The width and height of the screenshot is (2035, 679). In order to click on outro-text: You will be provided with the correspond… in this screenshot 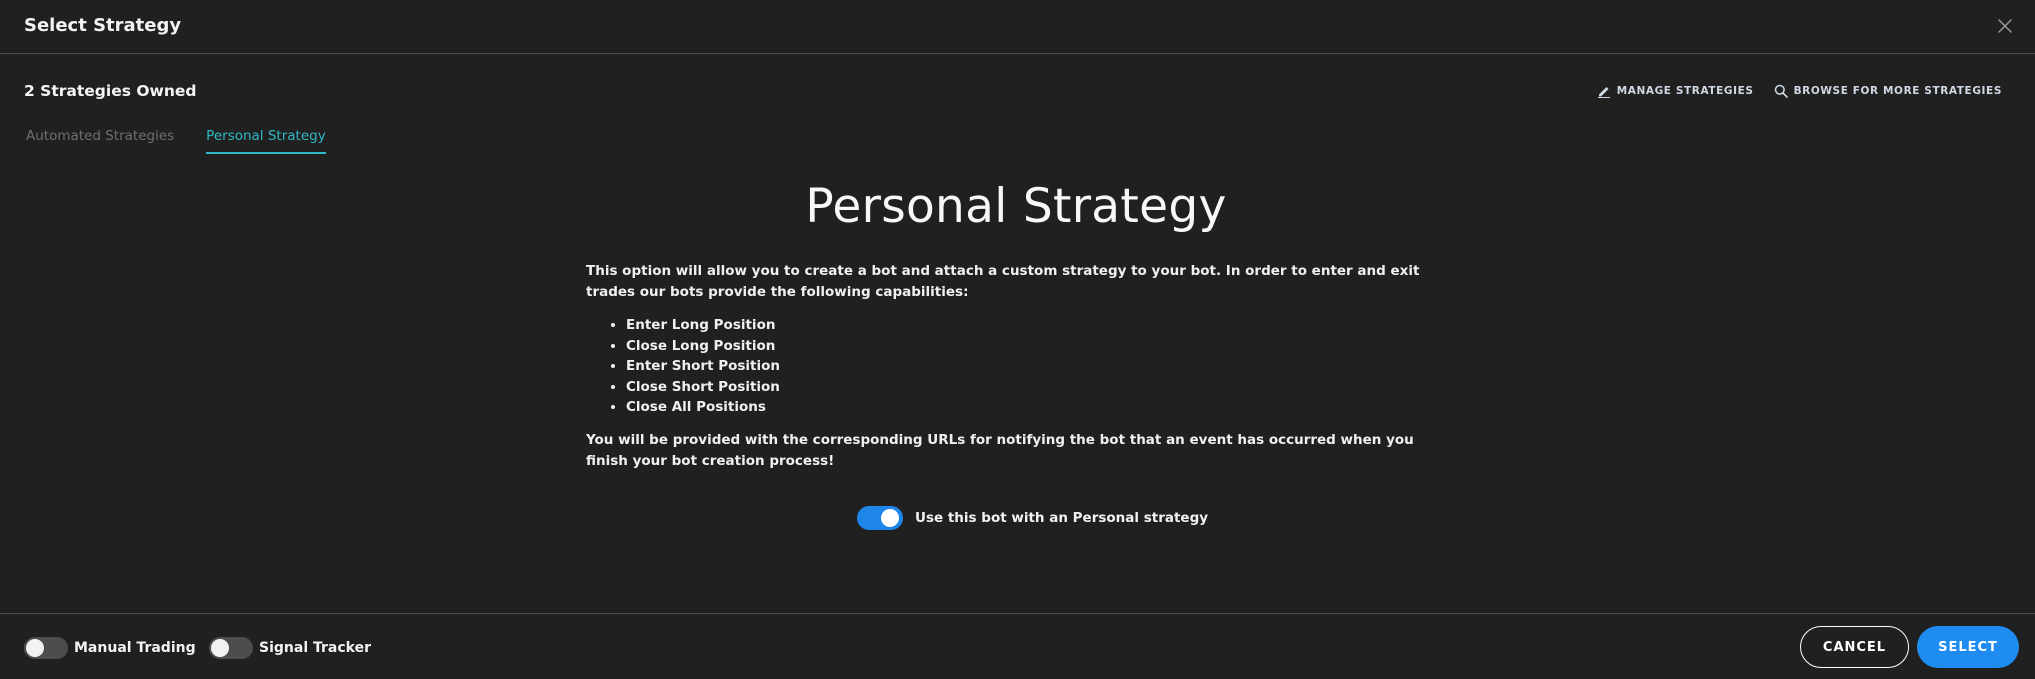, I will do `click(1000, 450)`.